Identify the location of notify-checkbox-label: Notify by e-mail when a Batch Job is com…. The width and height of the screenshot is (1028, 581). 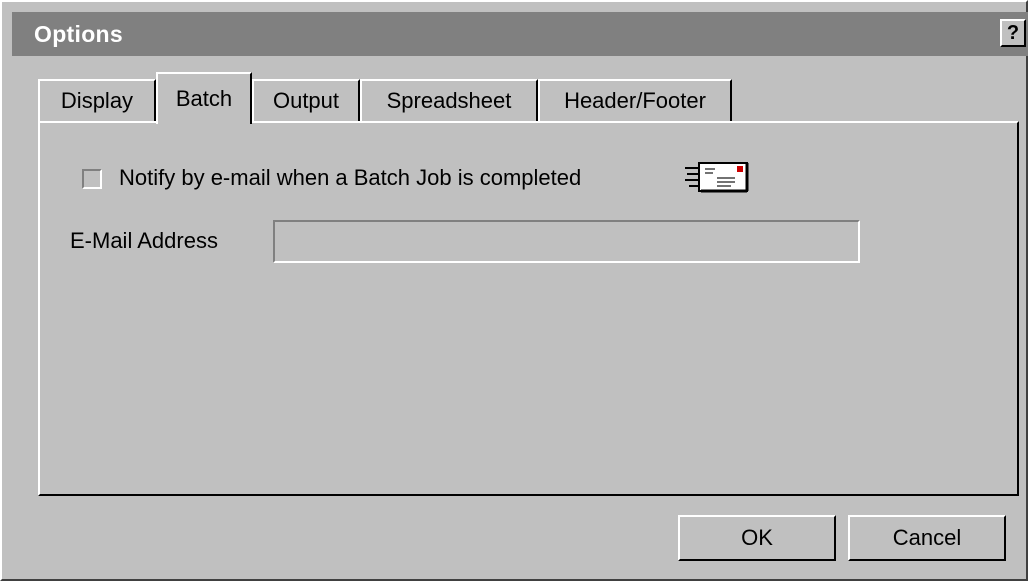
(350, 178).